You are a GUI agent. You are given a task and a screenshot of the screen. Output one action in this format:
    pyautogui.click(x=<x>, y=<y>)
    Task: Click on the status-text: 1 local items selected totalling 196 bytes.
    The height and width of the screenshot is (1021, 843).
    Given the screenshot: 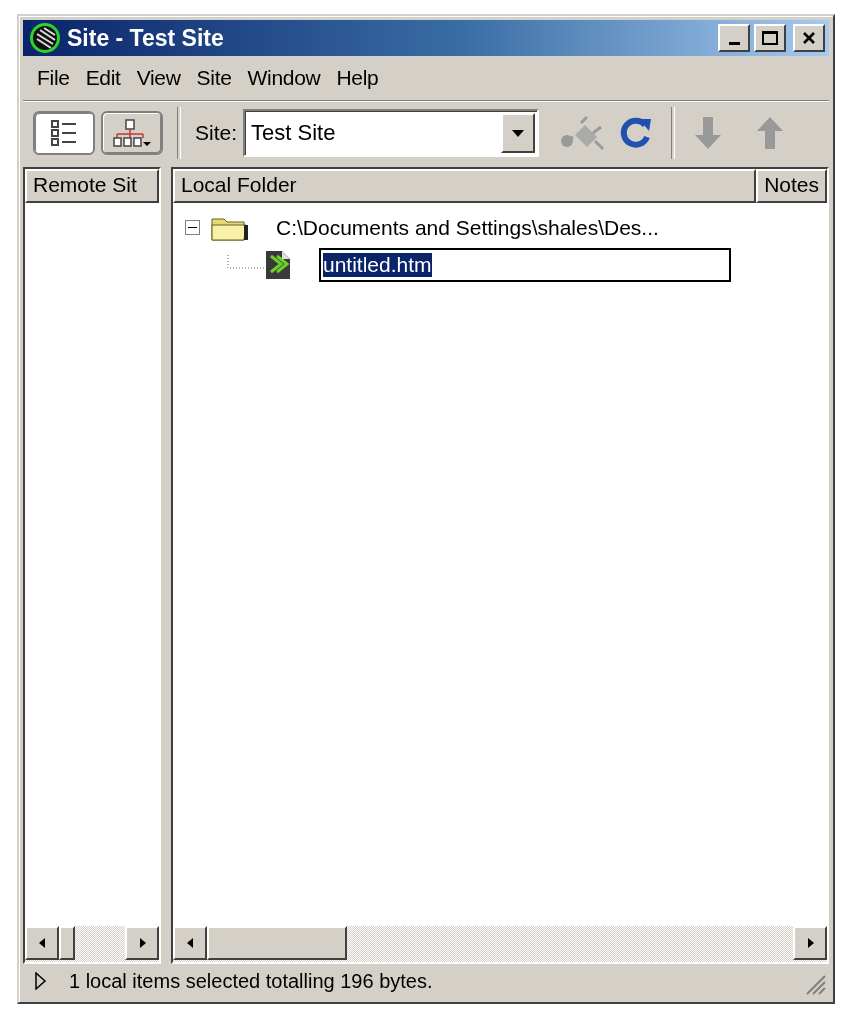 What is the action you would take?
    pyautogui.click(x=251, y=981)
    